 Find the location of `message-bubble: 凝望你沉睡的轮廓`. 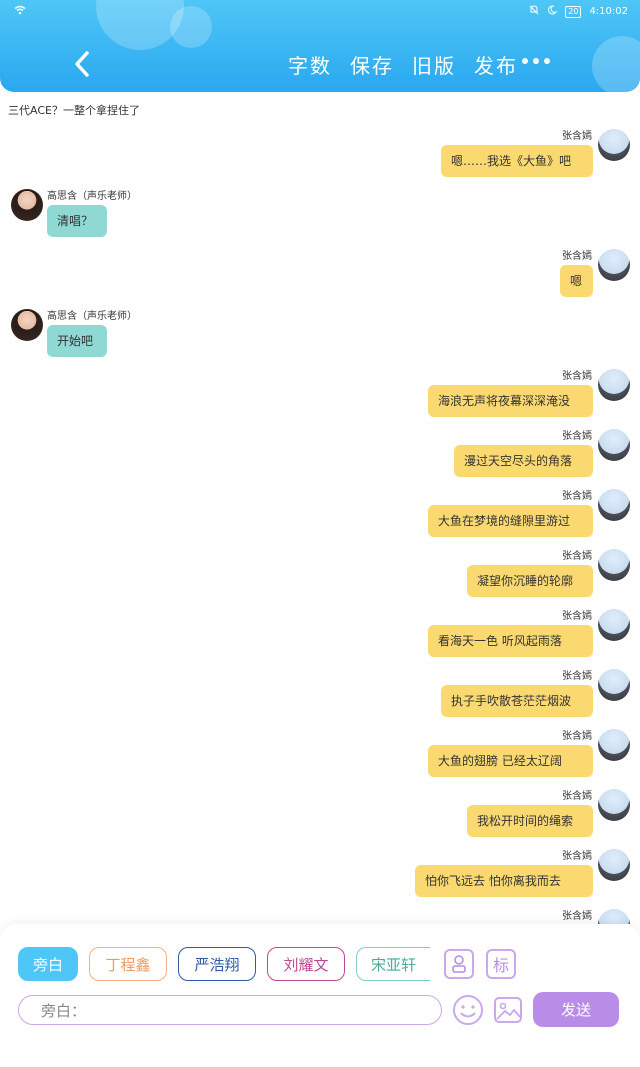

message-bubble: 凝望你沉睡的轮廓 is located at coordinates (530, 581).